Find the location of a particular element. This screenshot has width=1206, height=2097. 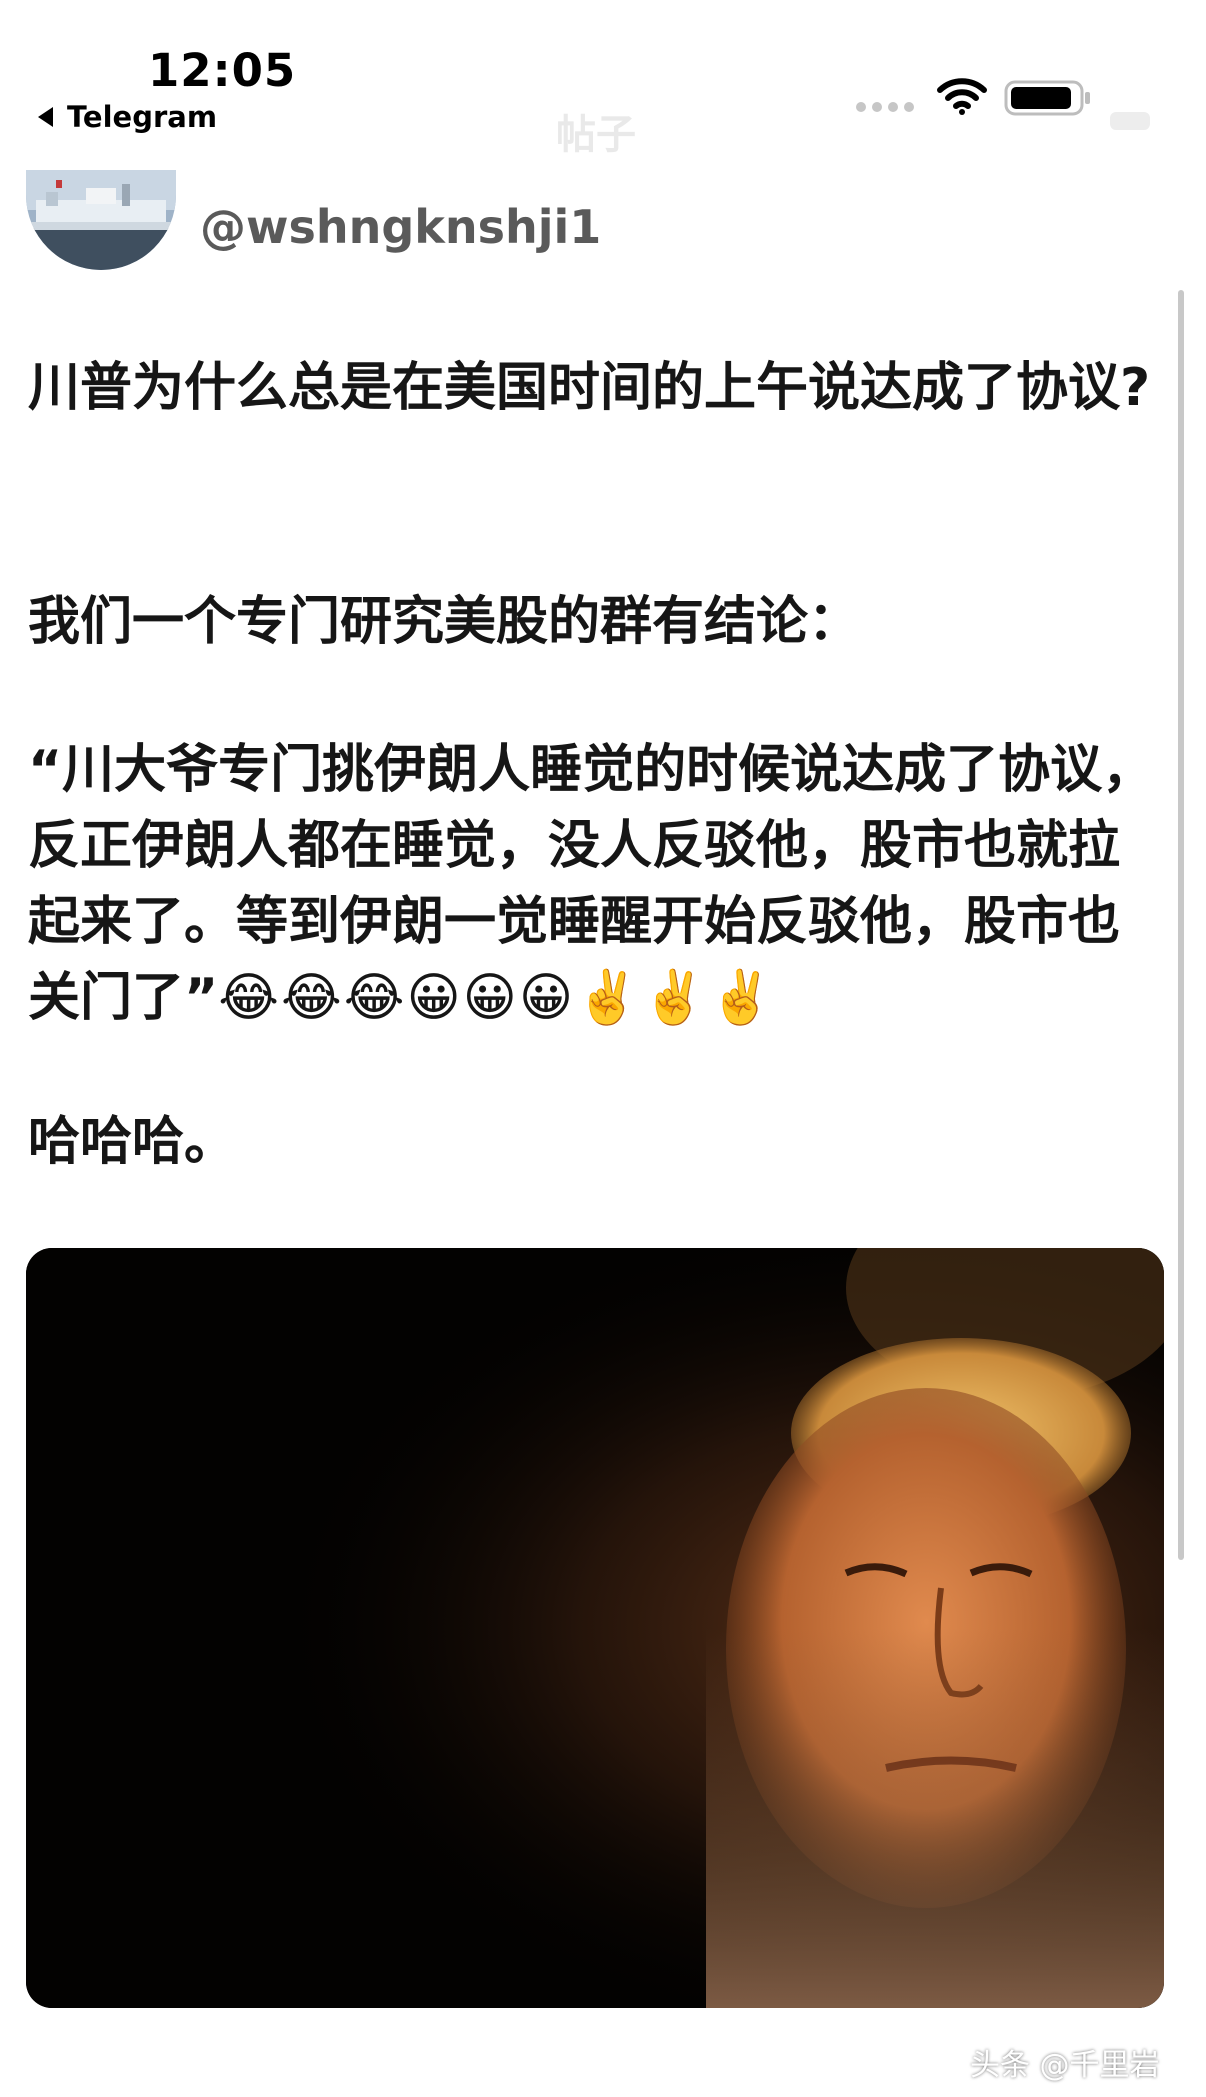

status-time: 12:05 is located at coordinates (222, 70).